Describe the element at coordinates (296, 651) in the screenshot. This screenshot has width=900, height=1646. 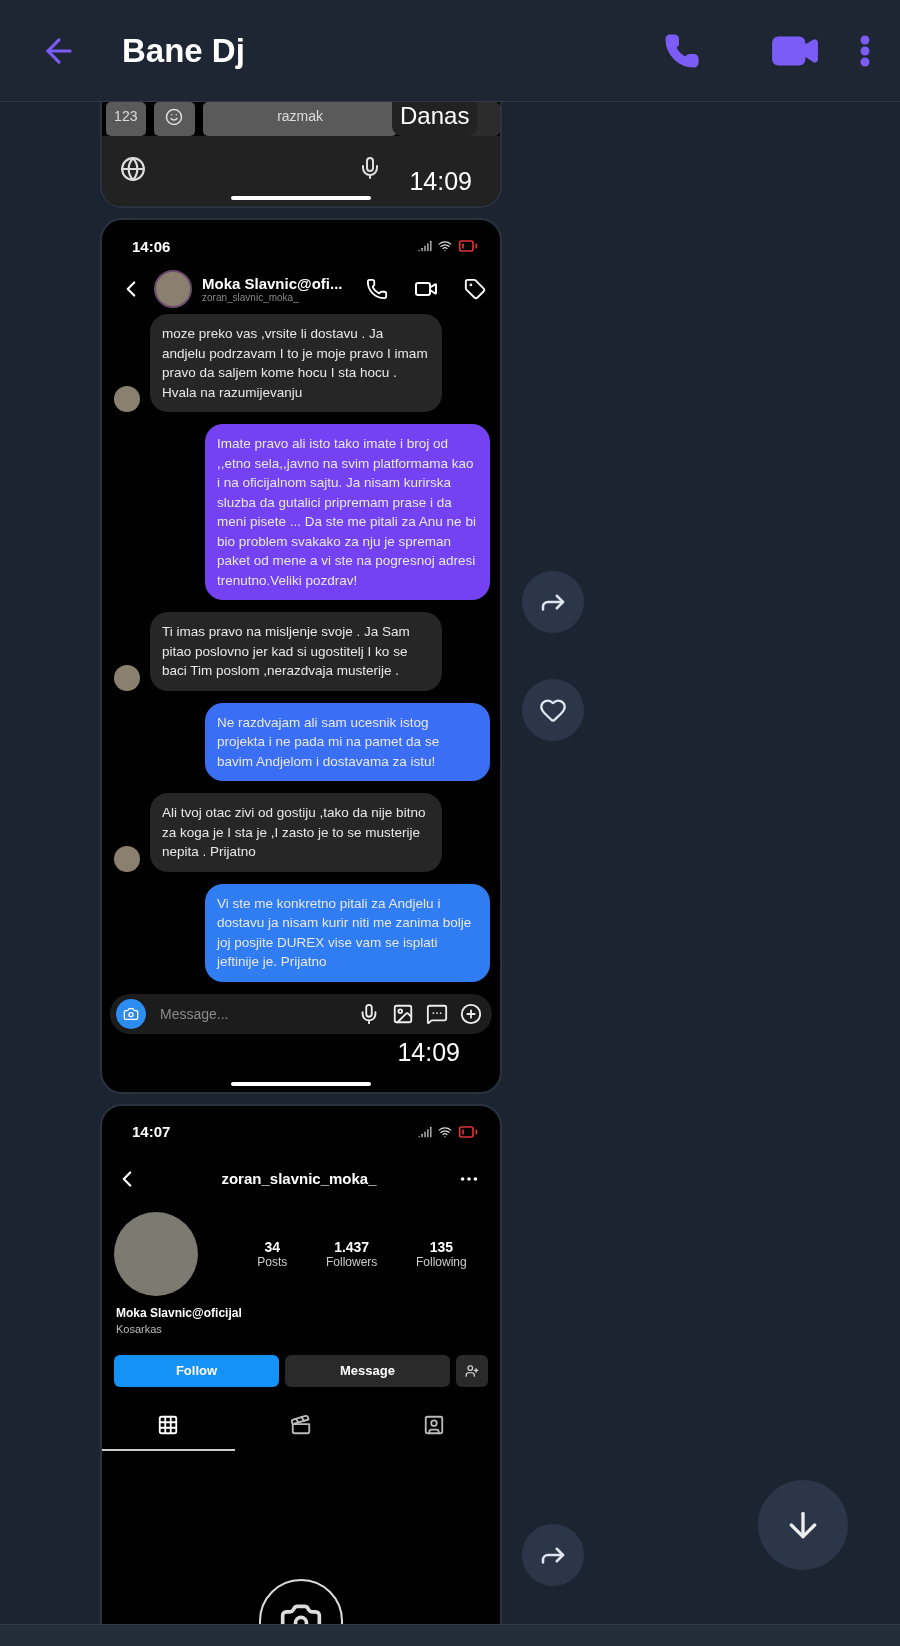
I see `received-message: Ti imas pravo na misljenje svoje . Ja Sam pitao poslovno jer kad si ugostitelj I ko se baci Tim poslom ,nerazdvaja musterije .` at that location.